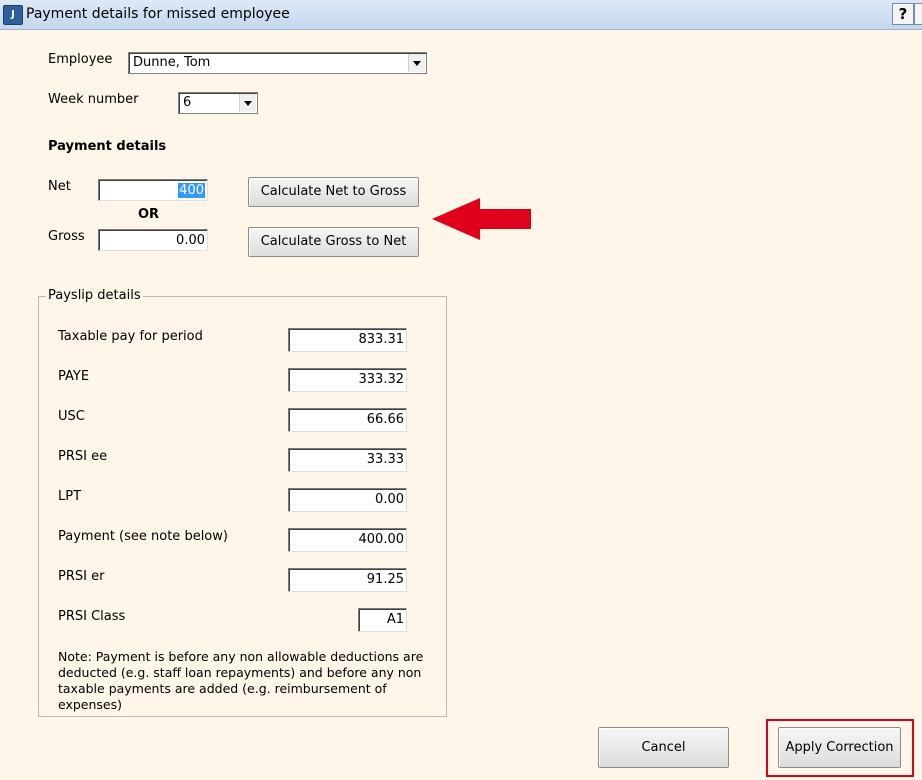  What do you see at coordinates (218, 103) in the screenshot?
I see `week-number-select: 6` at bounding box center [218, 103].